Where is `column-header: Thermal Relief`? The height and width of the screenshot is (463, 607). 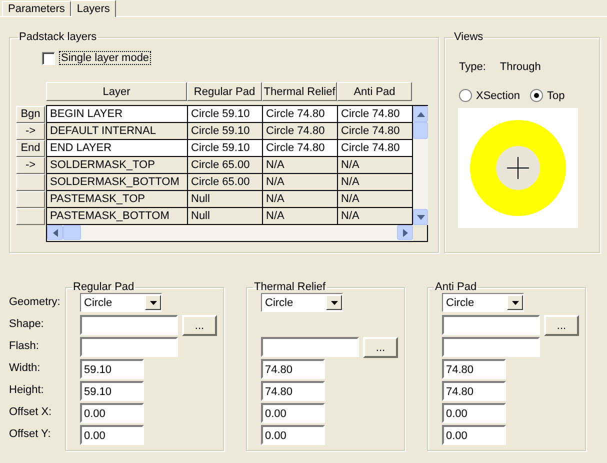 column-header: Thermal Relief is located at coordinates (299, 91).